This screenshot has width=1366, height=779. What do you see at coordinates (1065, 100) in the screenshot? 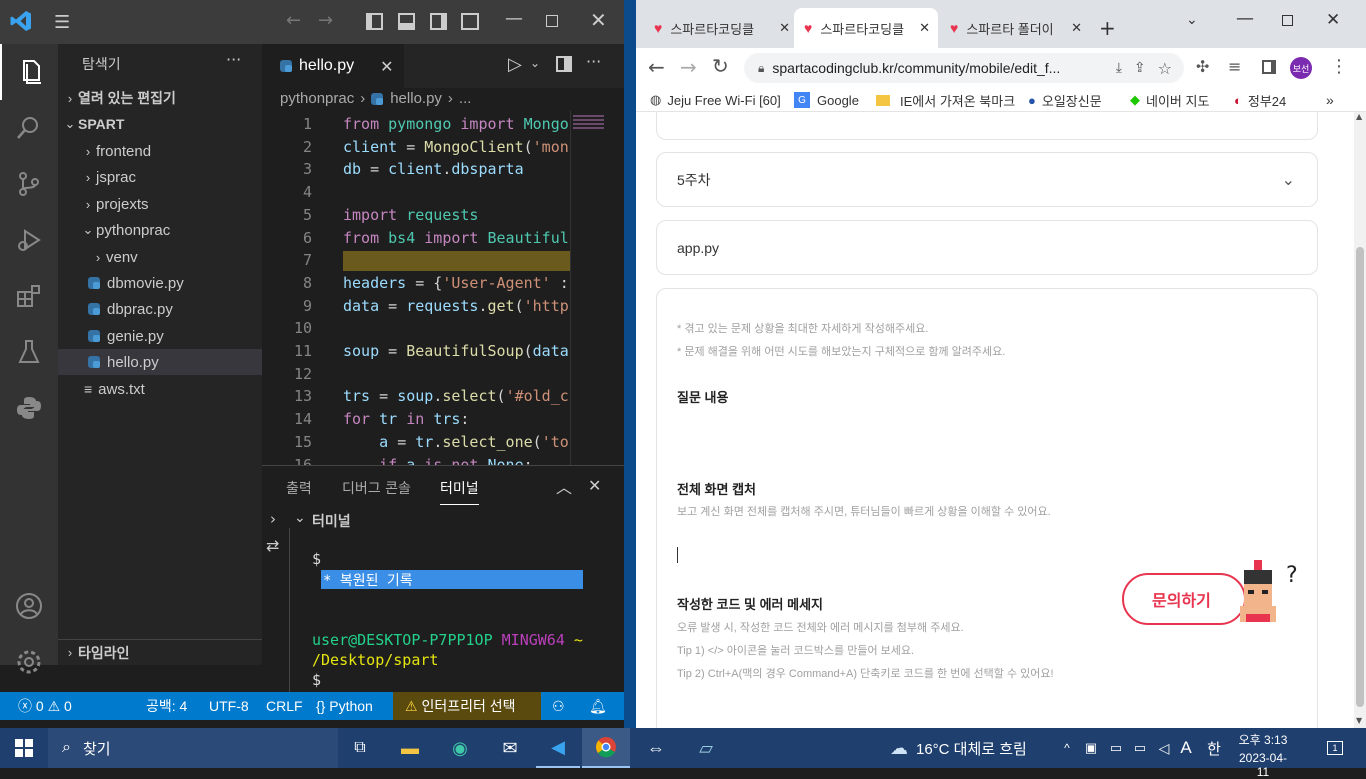
I see `bookmark-oilstand: ● 오일장신문` at bounding box center [1065, 100].